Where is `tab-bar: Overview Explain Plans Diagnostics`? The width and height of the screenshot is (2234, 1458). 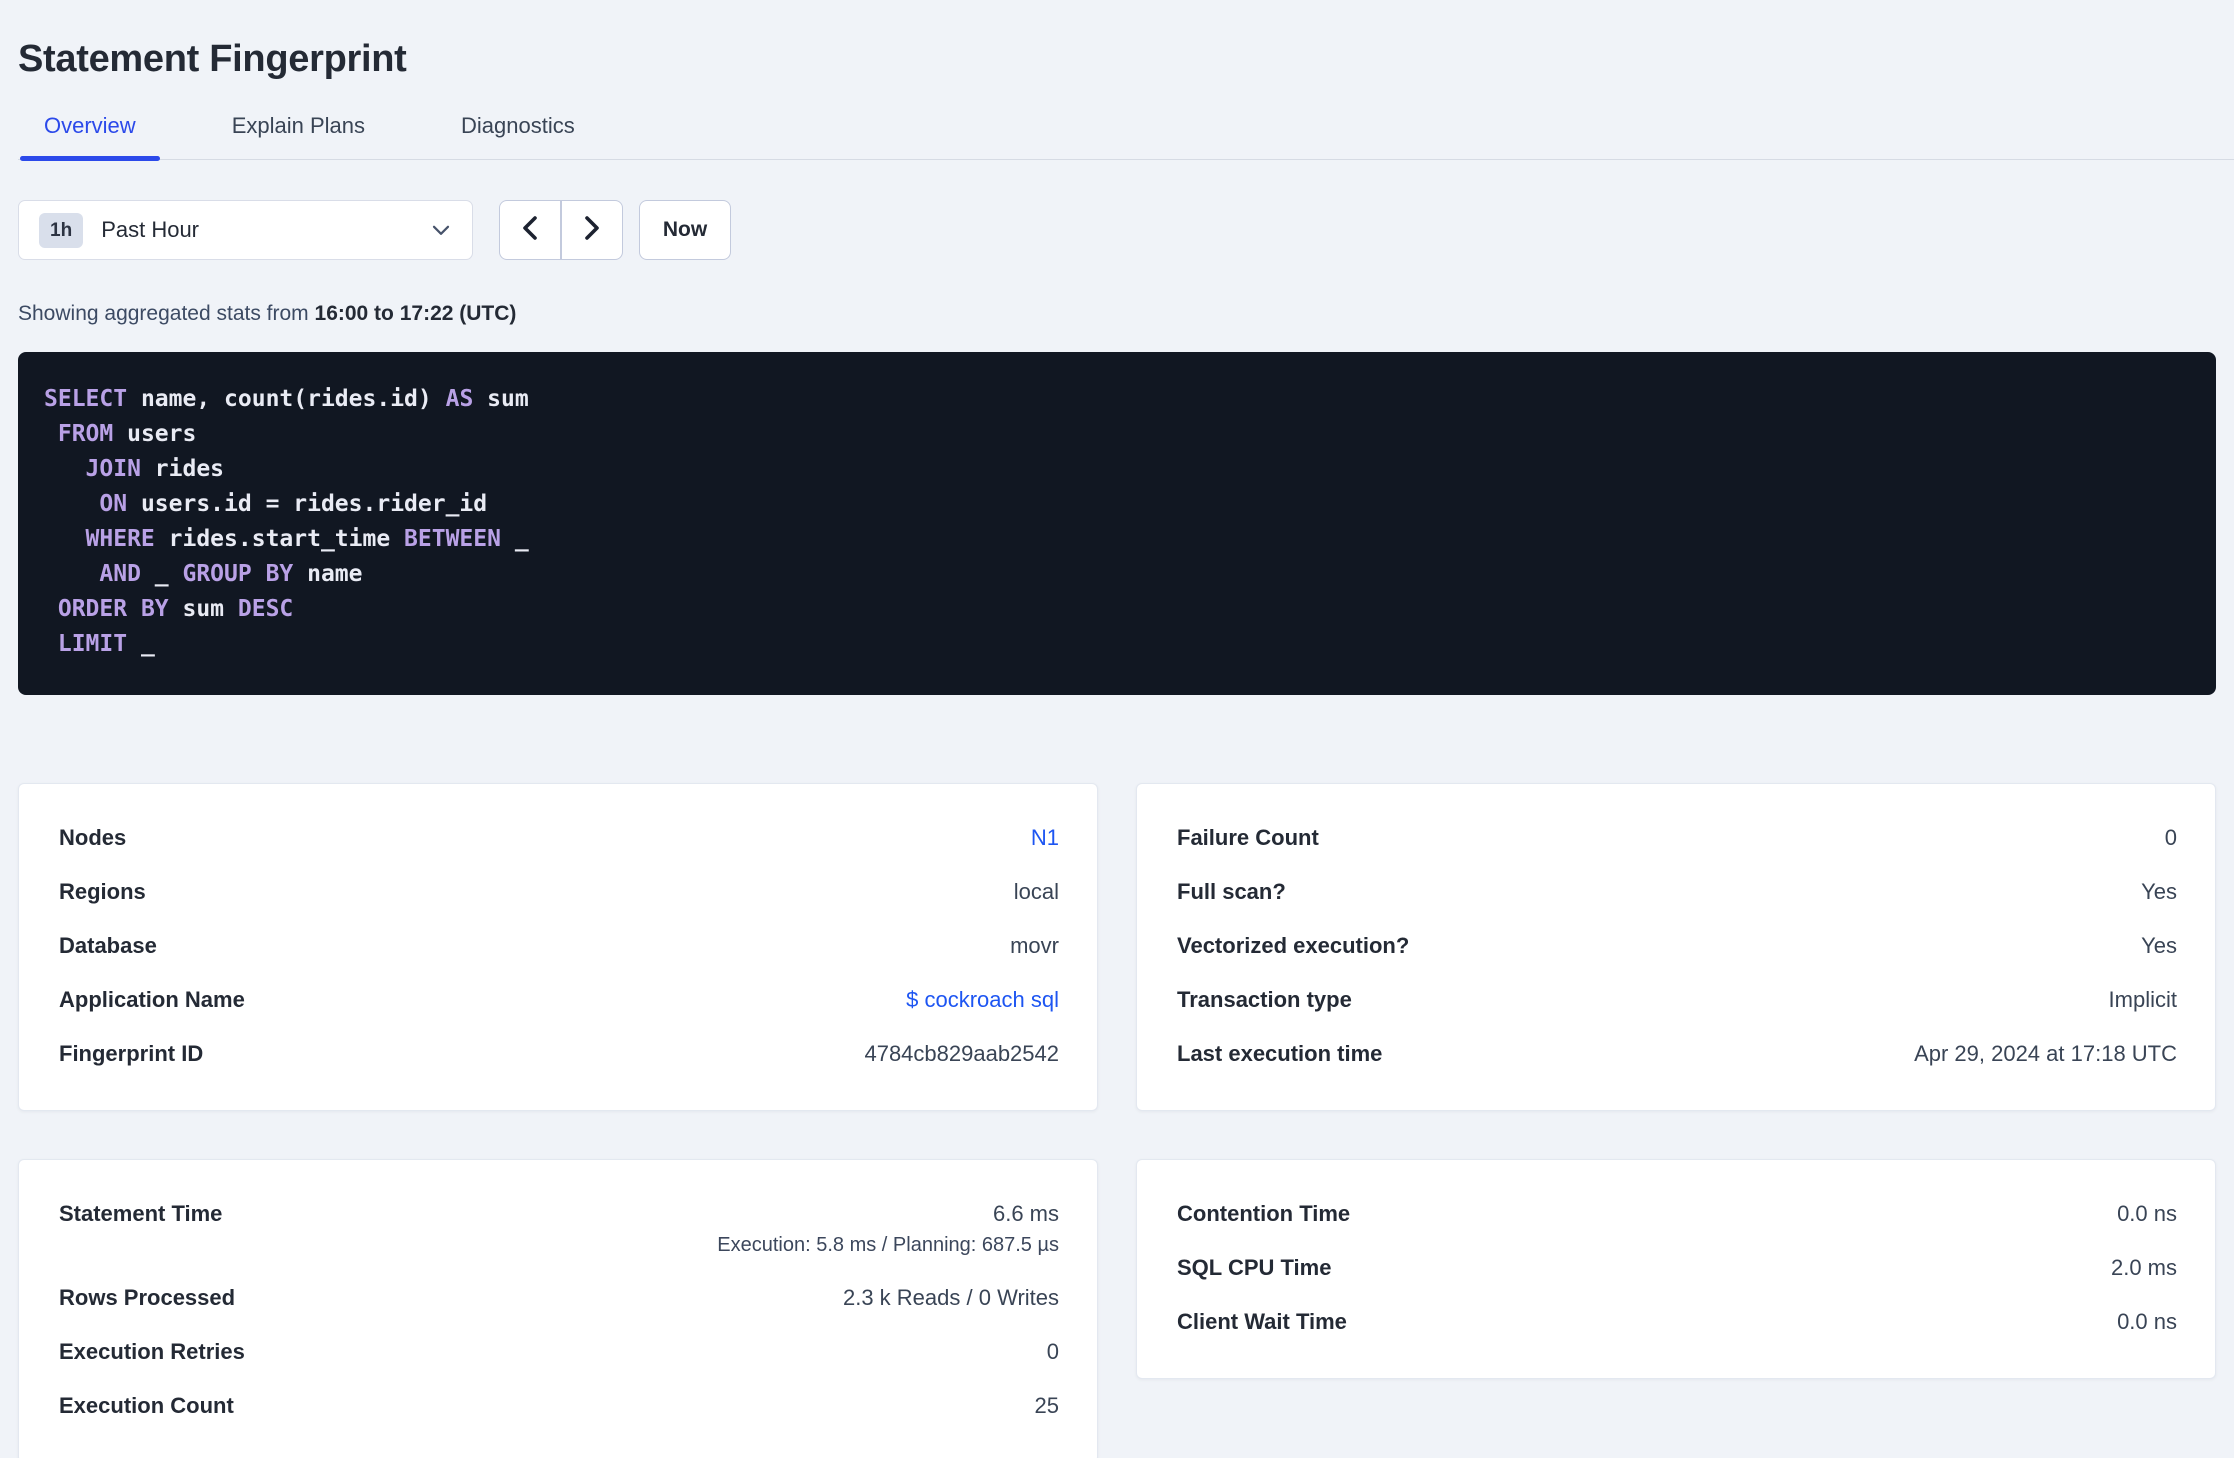 tab-bar: Overview Explain Plans Diagnostics is located at coordinates (1126, 137).